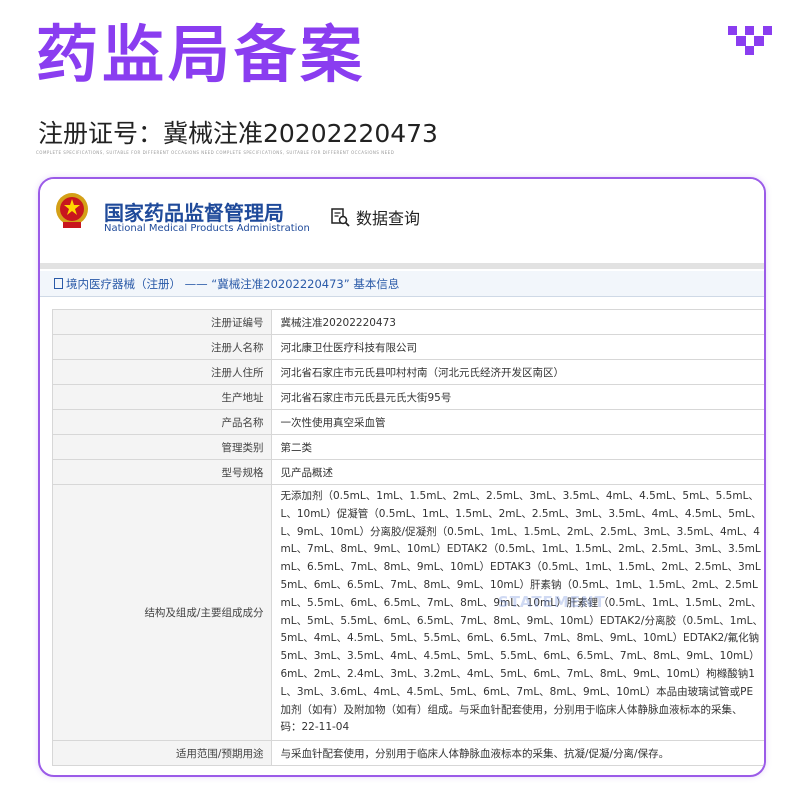 The image size is (800, 800). Describe the element at coordinates (238, 133) in the screenshot. I see `registration-number: 注册证号：冀械注准20202220473` at that location.